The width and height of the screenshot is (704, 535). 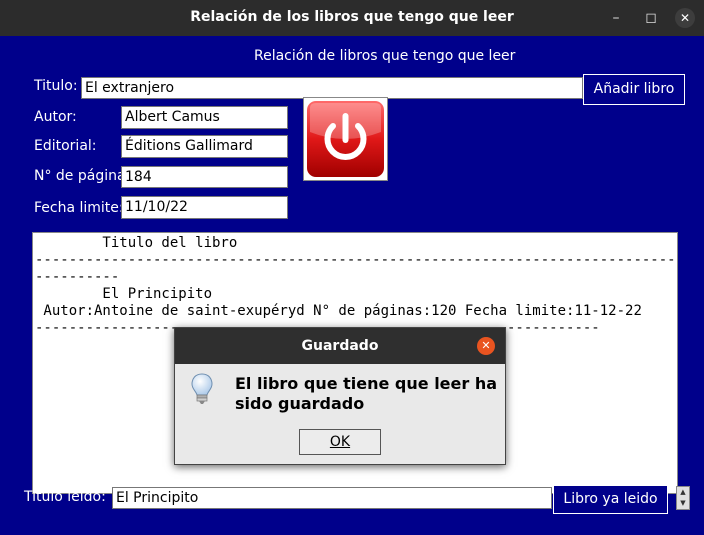 I want to click on add-book-button: Añadir libro, so click(x=634, y=89).